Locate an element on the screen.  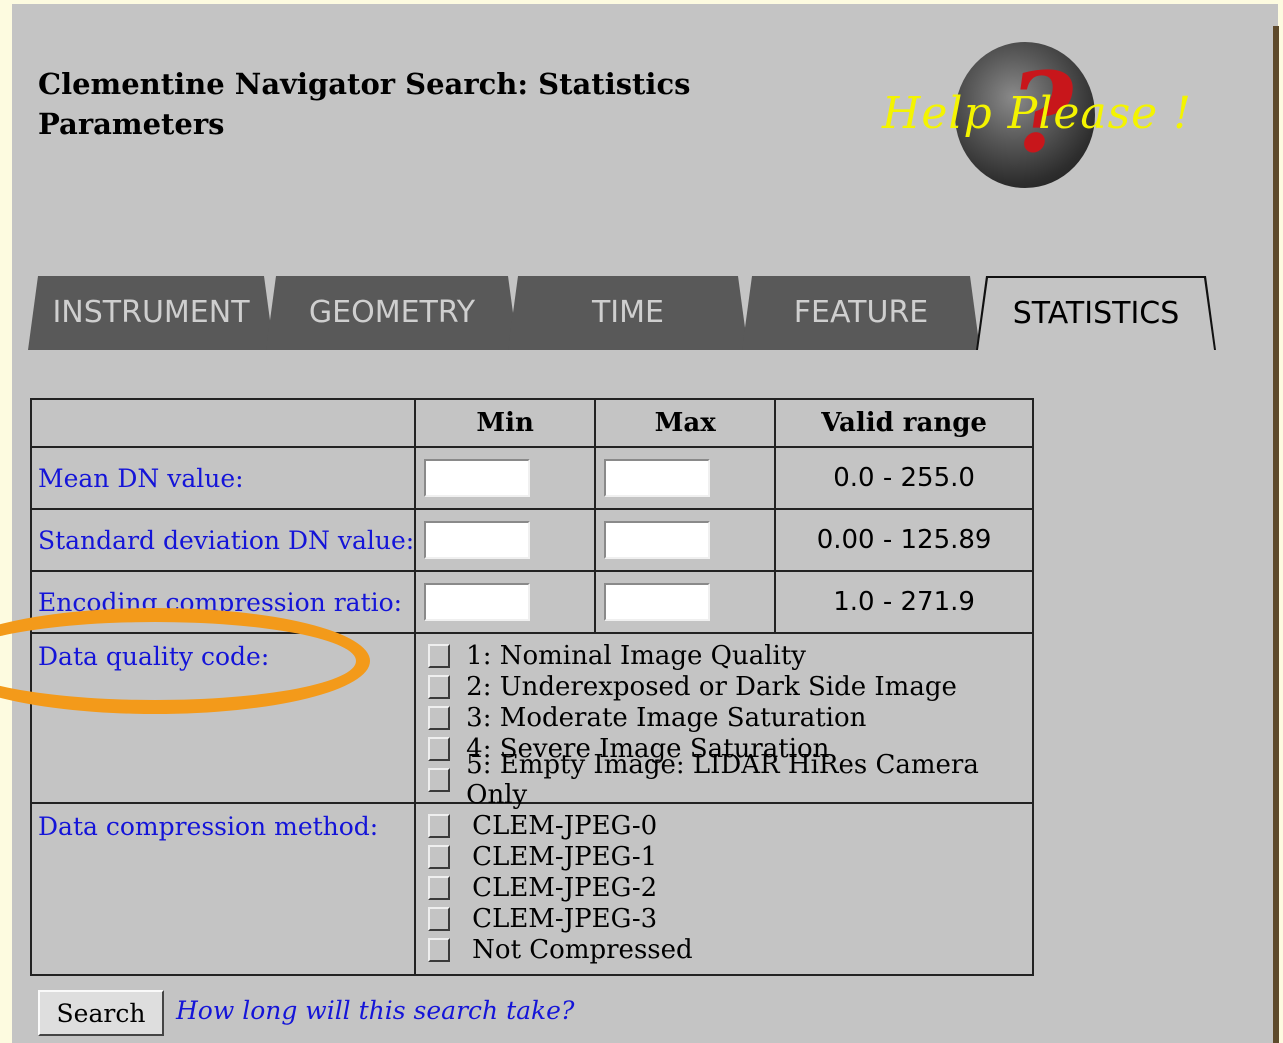
table-row: Mean DN value: 0.0 - 255.0 is located at coordinates (531, 478).